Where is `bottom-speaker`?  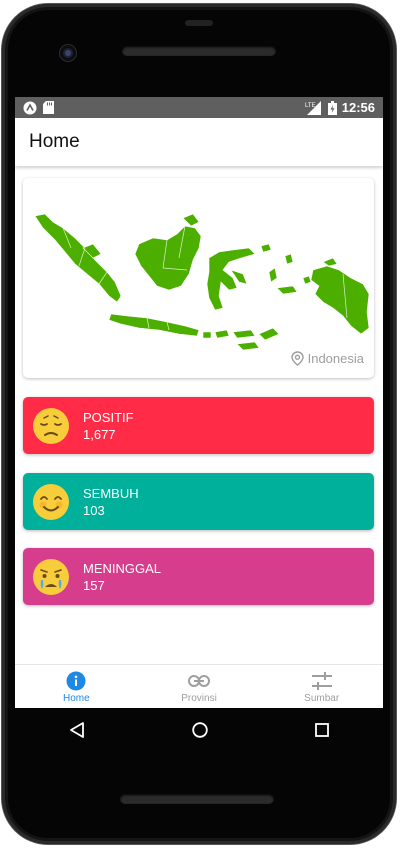
bottom-speaker is located at coordinates (197, 799).